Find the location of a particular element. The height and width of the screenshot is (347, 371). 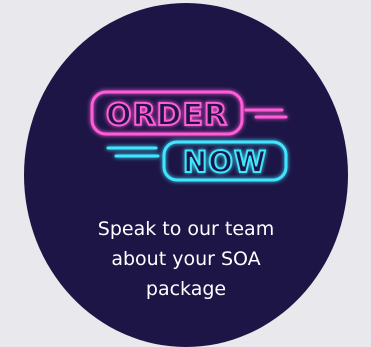

caption-line: about your SOA is located at coordinates (186, 259).